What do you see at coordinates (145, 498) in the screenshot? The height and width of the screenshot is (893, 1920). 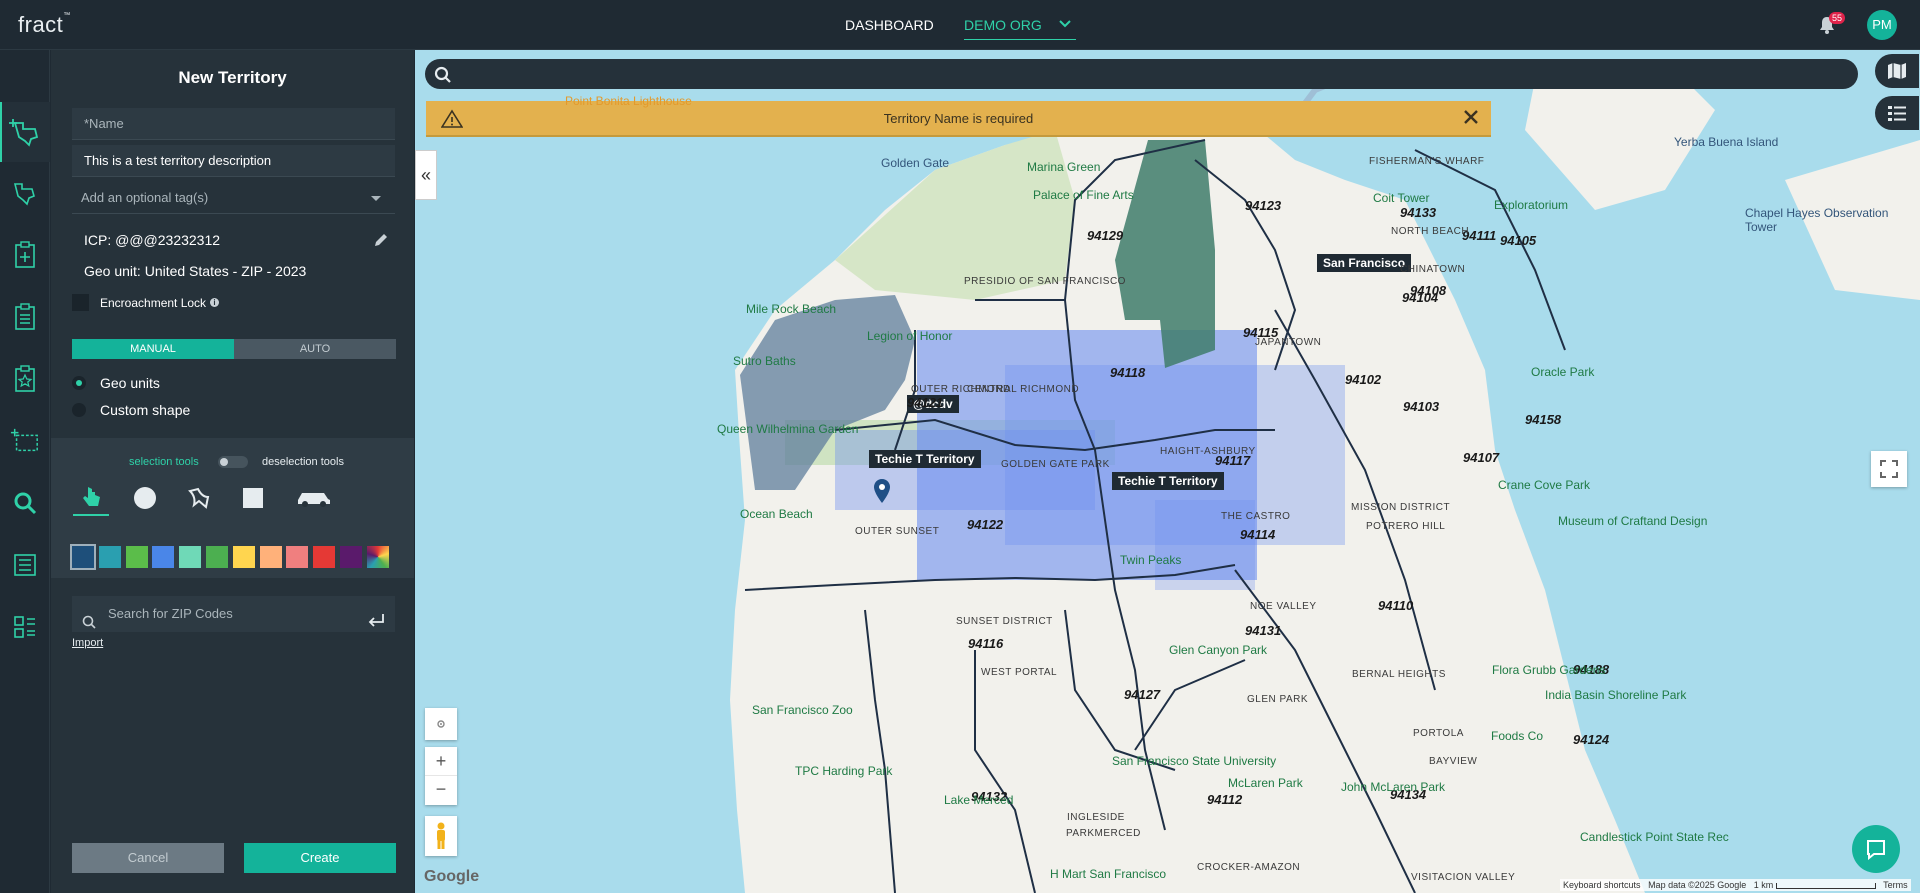 I see `radius-tool` at bounding box center [145, 498].